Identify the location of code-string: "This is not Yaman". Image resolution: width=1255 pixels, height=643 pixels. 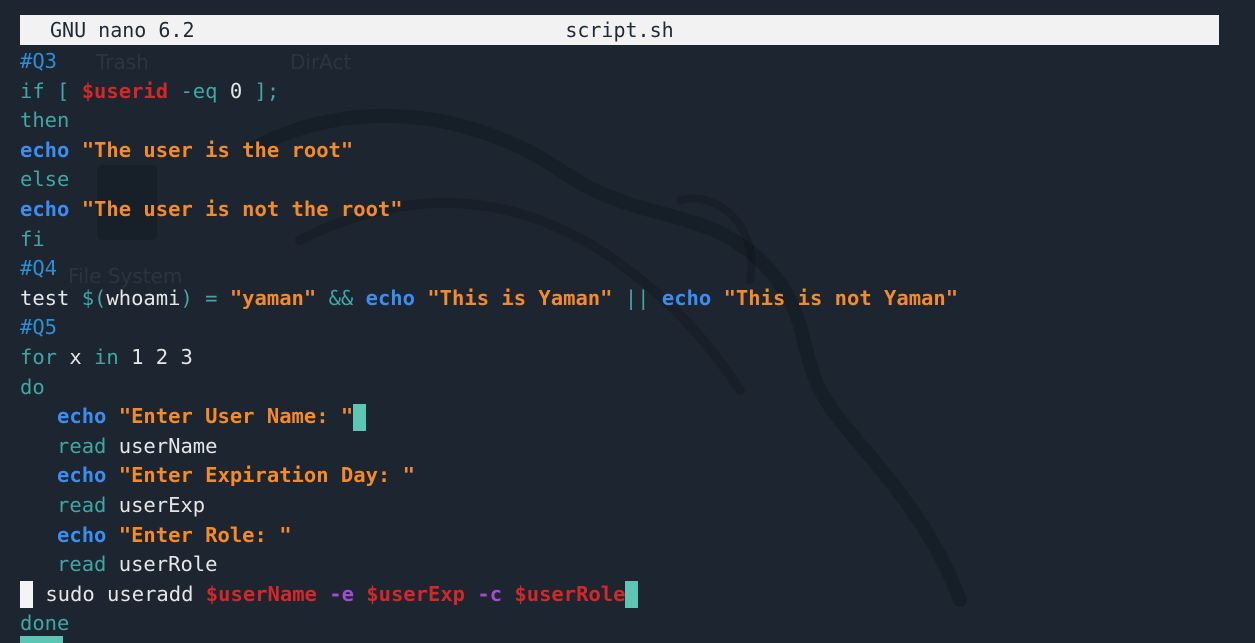
(841, 297).